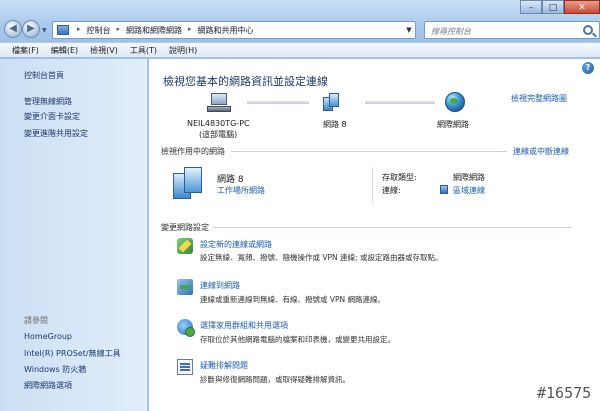 This screenshot has width=600, height=411. Describe the element at coordinates (230, 180) in the screenshot. I see `active-network-name: 網路 8` at that location.